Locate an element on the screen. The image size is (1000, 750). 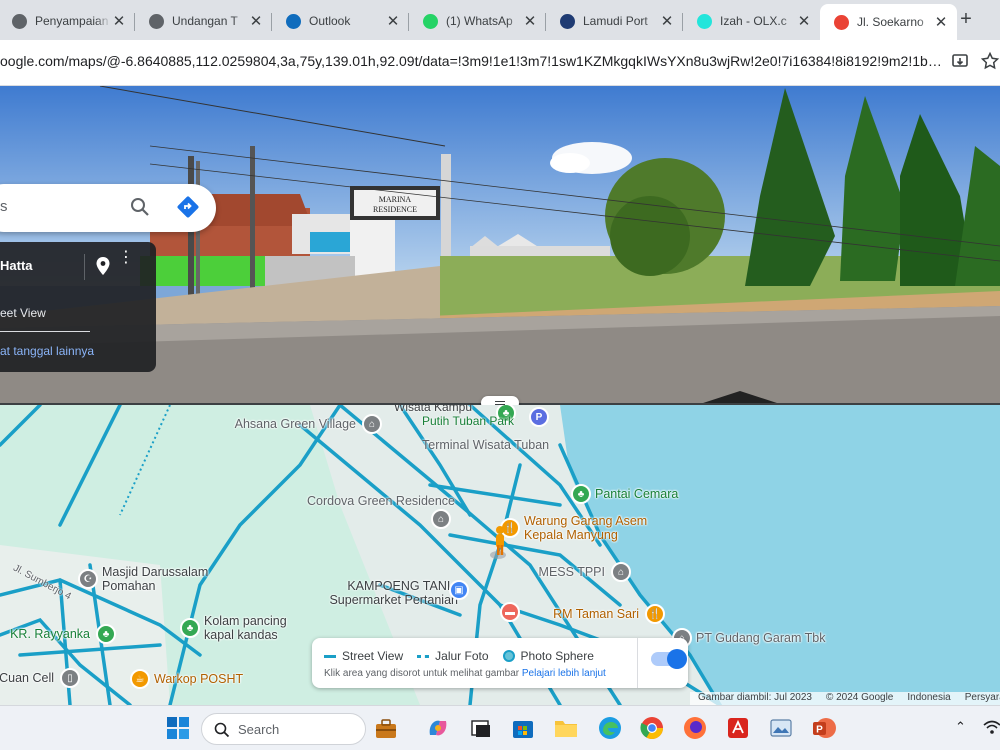
label-cordova-green-residence: Cordova Green Residence is located at coordinates (381, 501).